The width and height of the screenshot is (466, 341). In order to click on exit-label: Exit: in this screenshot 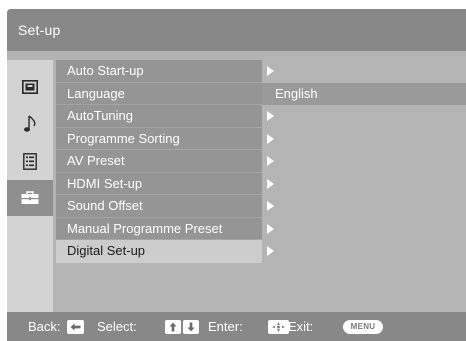, I will do `click(301, 326)`.